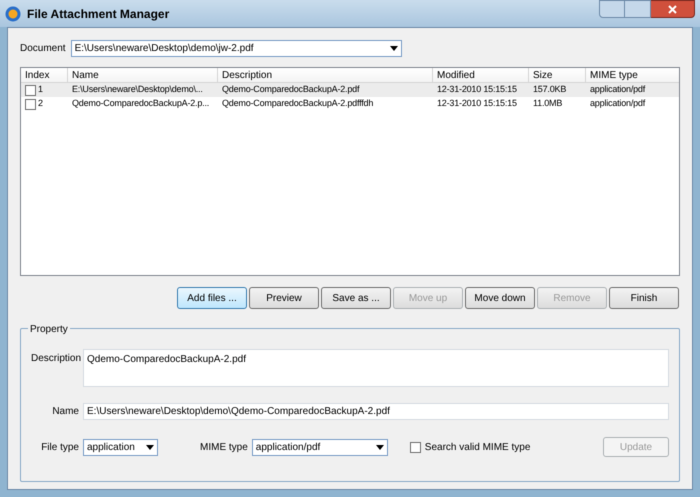 This screenshot has width=700, height=497. I want to click on name-label: Name, so click(65, 412).